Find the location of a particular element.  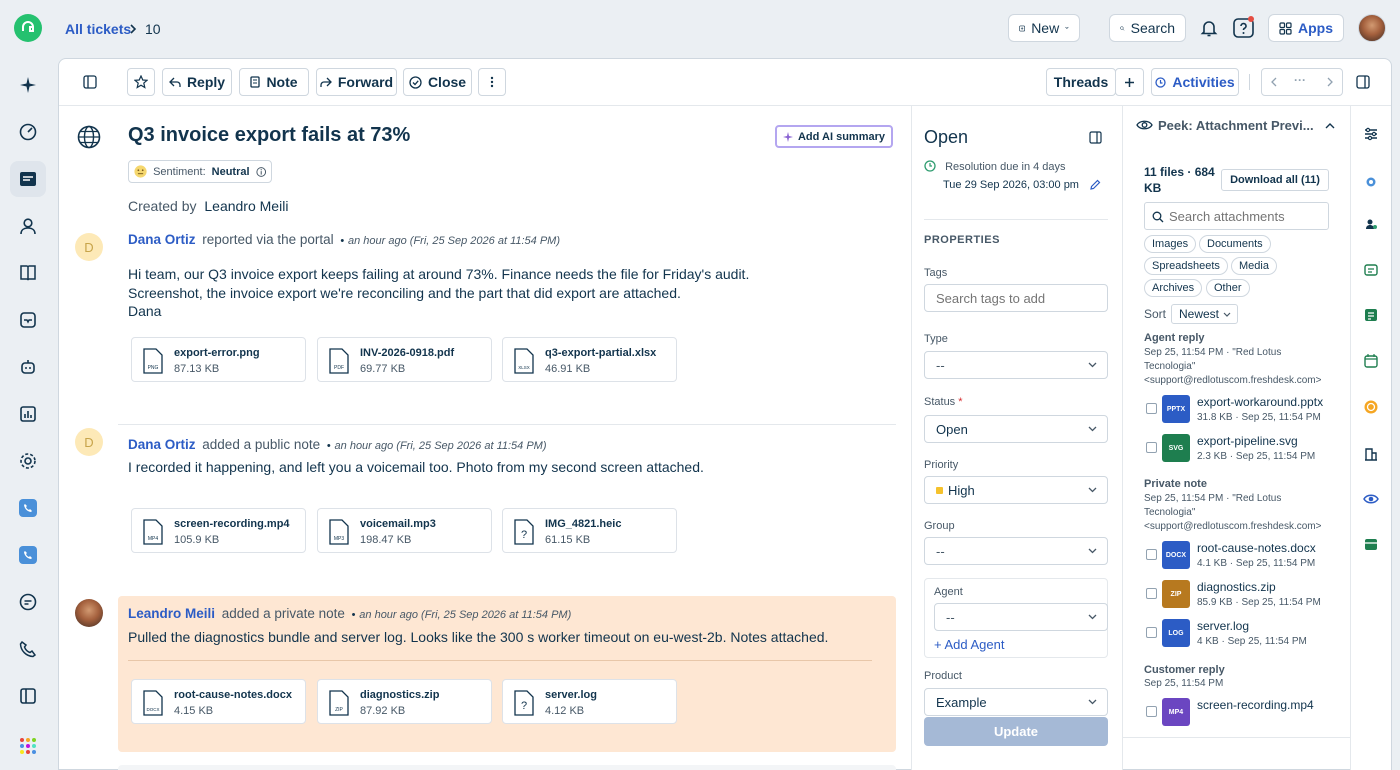

file-name: export-pipeline.svg is located at coordinates (1262, 441).